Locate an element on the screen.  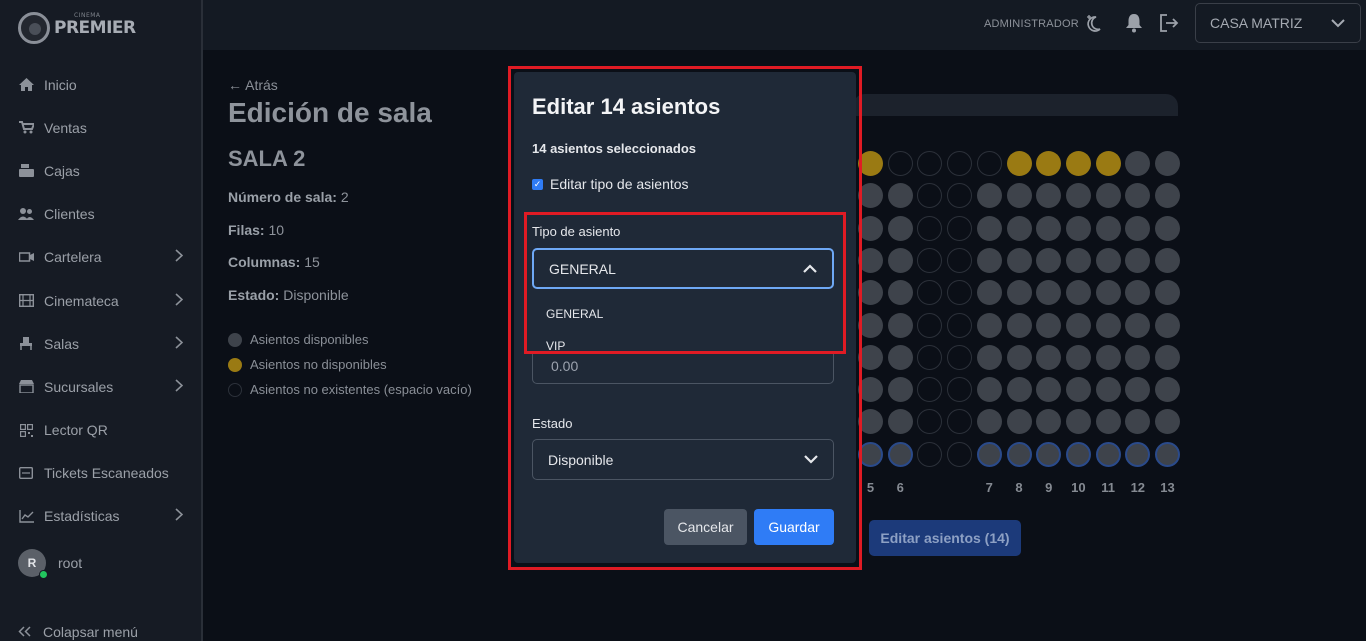
edit-type-checkbox: ✓ is located at coordinates (537, 184).